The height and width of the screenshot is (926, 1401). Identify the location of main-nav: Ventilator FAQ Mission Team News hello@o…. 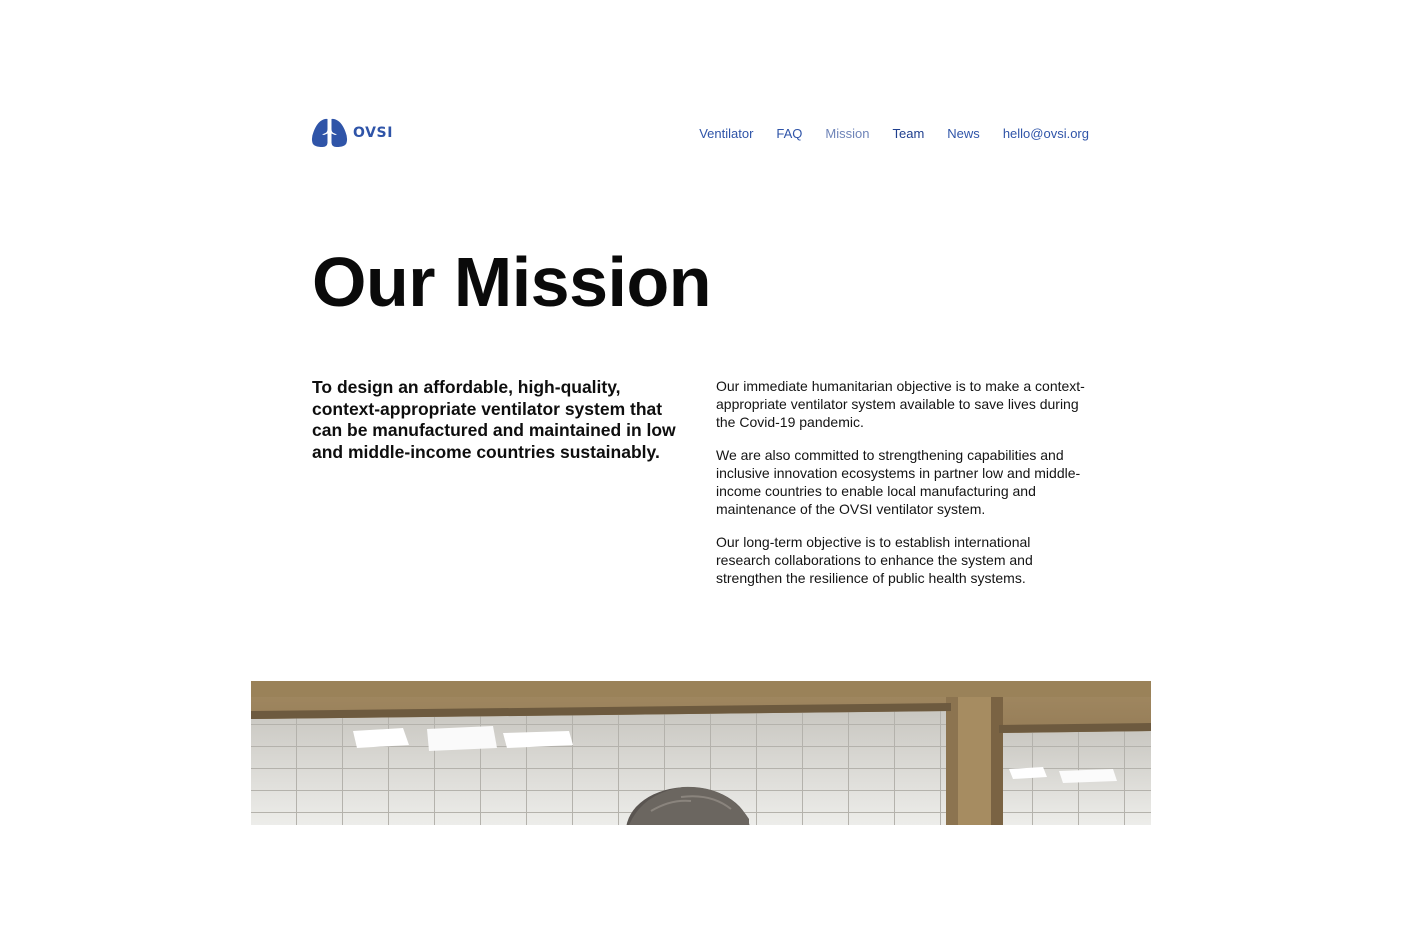
(882, 133).